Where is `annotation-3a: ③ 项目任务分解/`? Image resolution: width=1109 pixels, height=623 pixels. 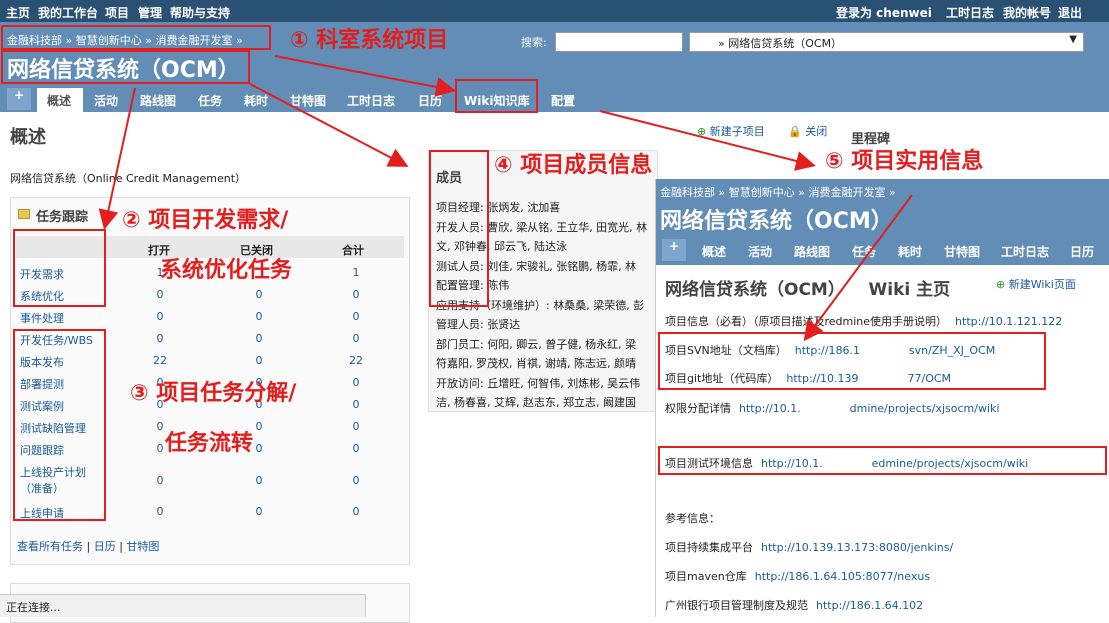 annotation-3a: ③ 项目任务分解/ is located at coordinates (213, 393).